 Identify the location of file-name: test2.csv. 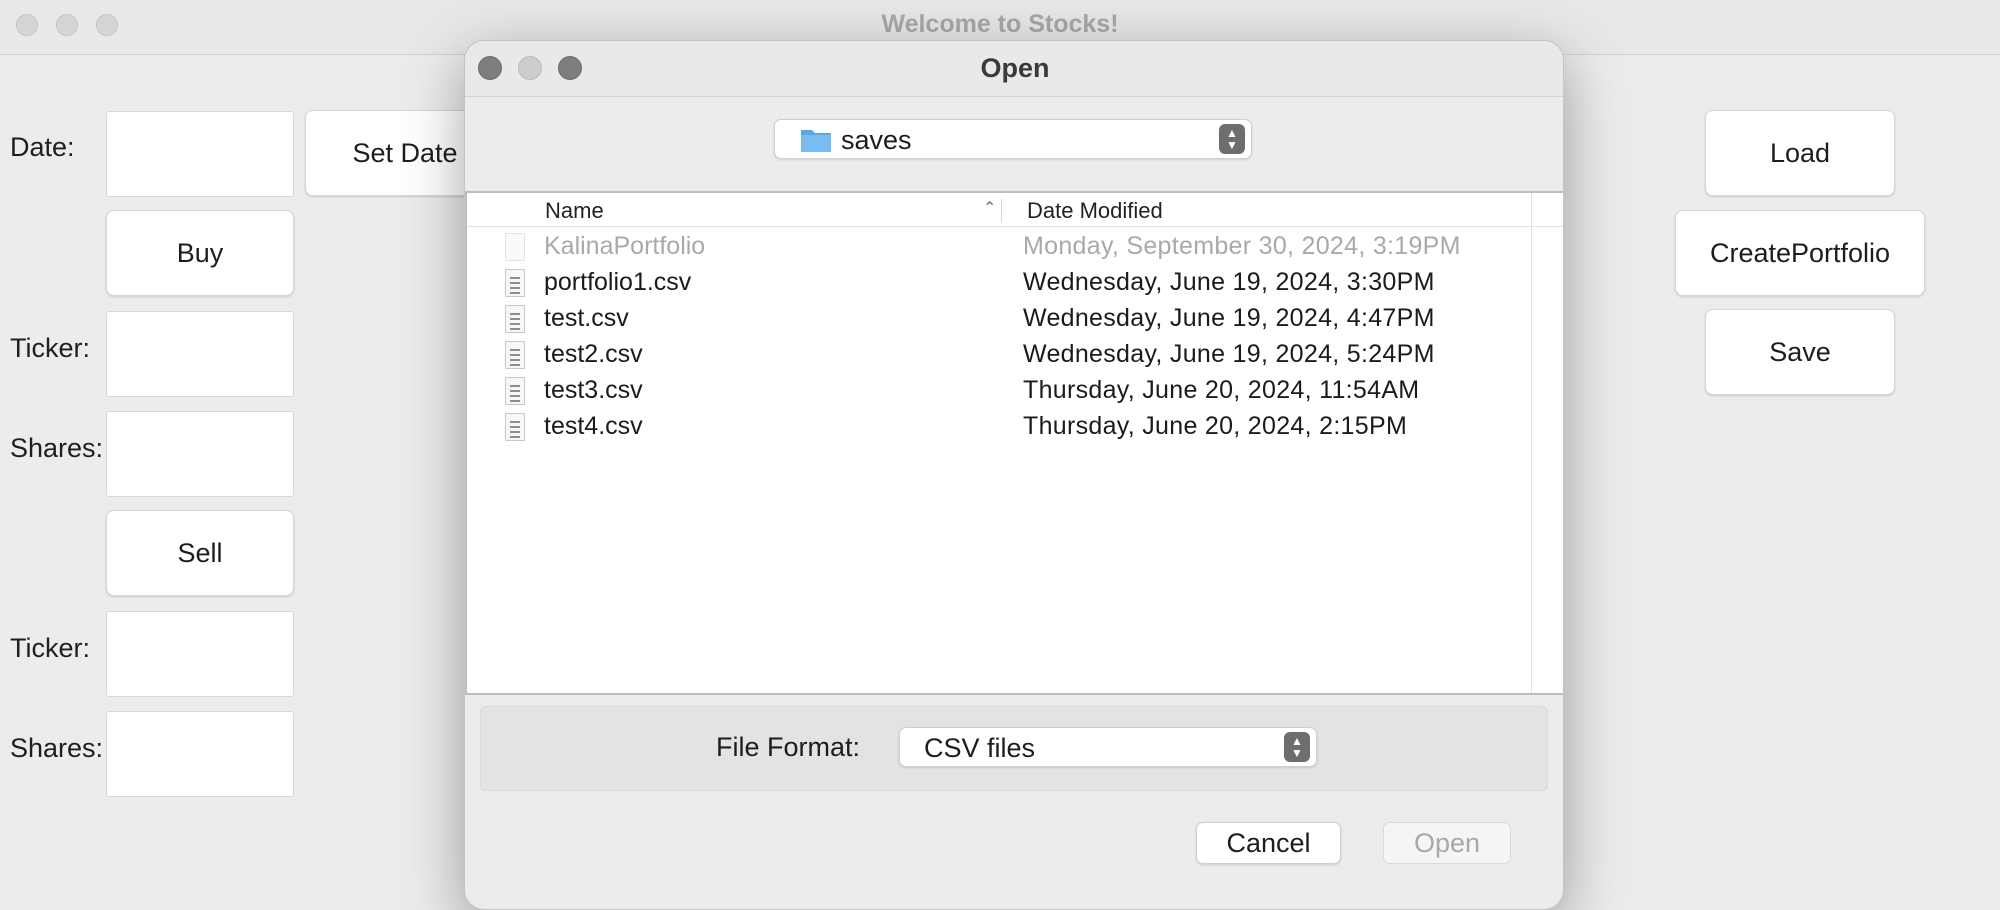
(593, 354).